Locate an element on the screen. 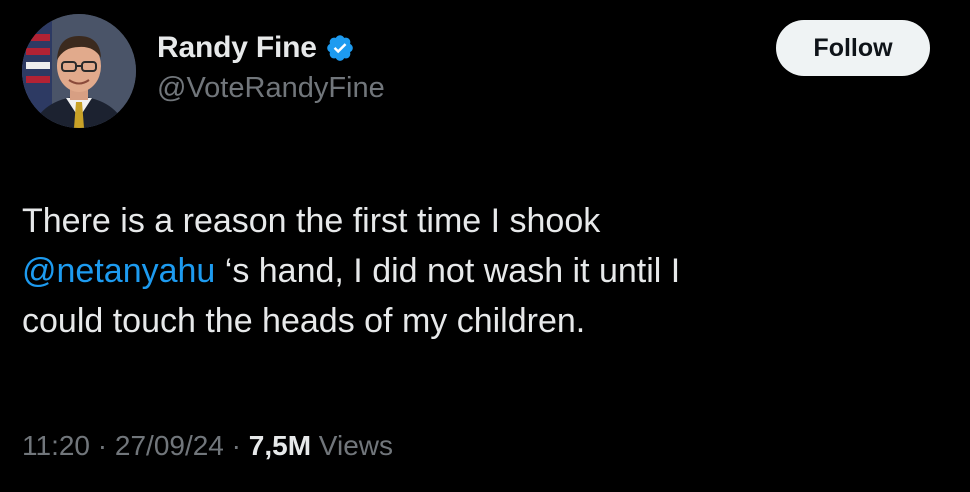 Image resolution: width=970 pixels, height=492 pixels. name-row: Randy Fine is located at coordinates (271, 48).